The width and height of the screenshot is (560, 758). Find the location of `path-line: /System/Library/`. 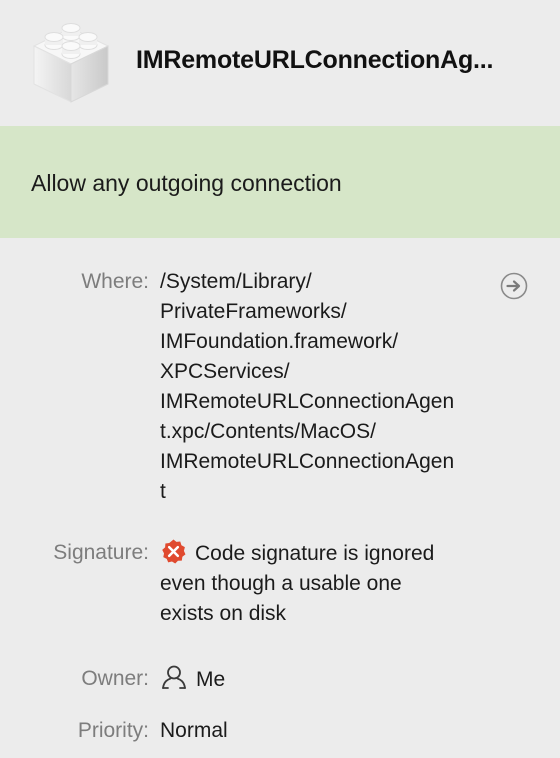

path-line: /System/Library/ is located at coordinates (236, 281).